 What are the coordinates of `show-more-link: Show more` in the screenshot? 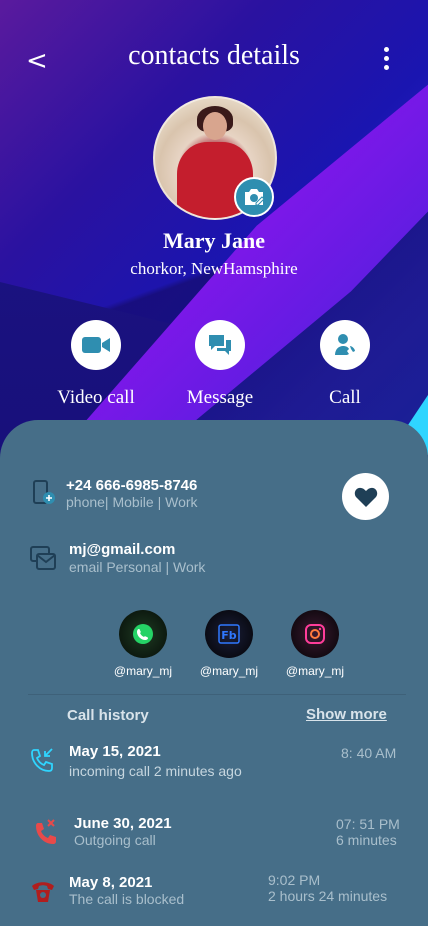 It's located at (346, 714).